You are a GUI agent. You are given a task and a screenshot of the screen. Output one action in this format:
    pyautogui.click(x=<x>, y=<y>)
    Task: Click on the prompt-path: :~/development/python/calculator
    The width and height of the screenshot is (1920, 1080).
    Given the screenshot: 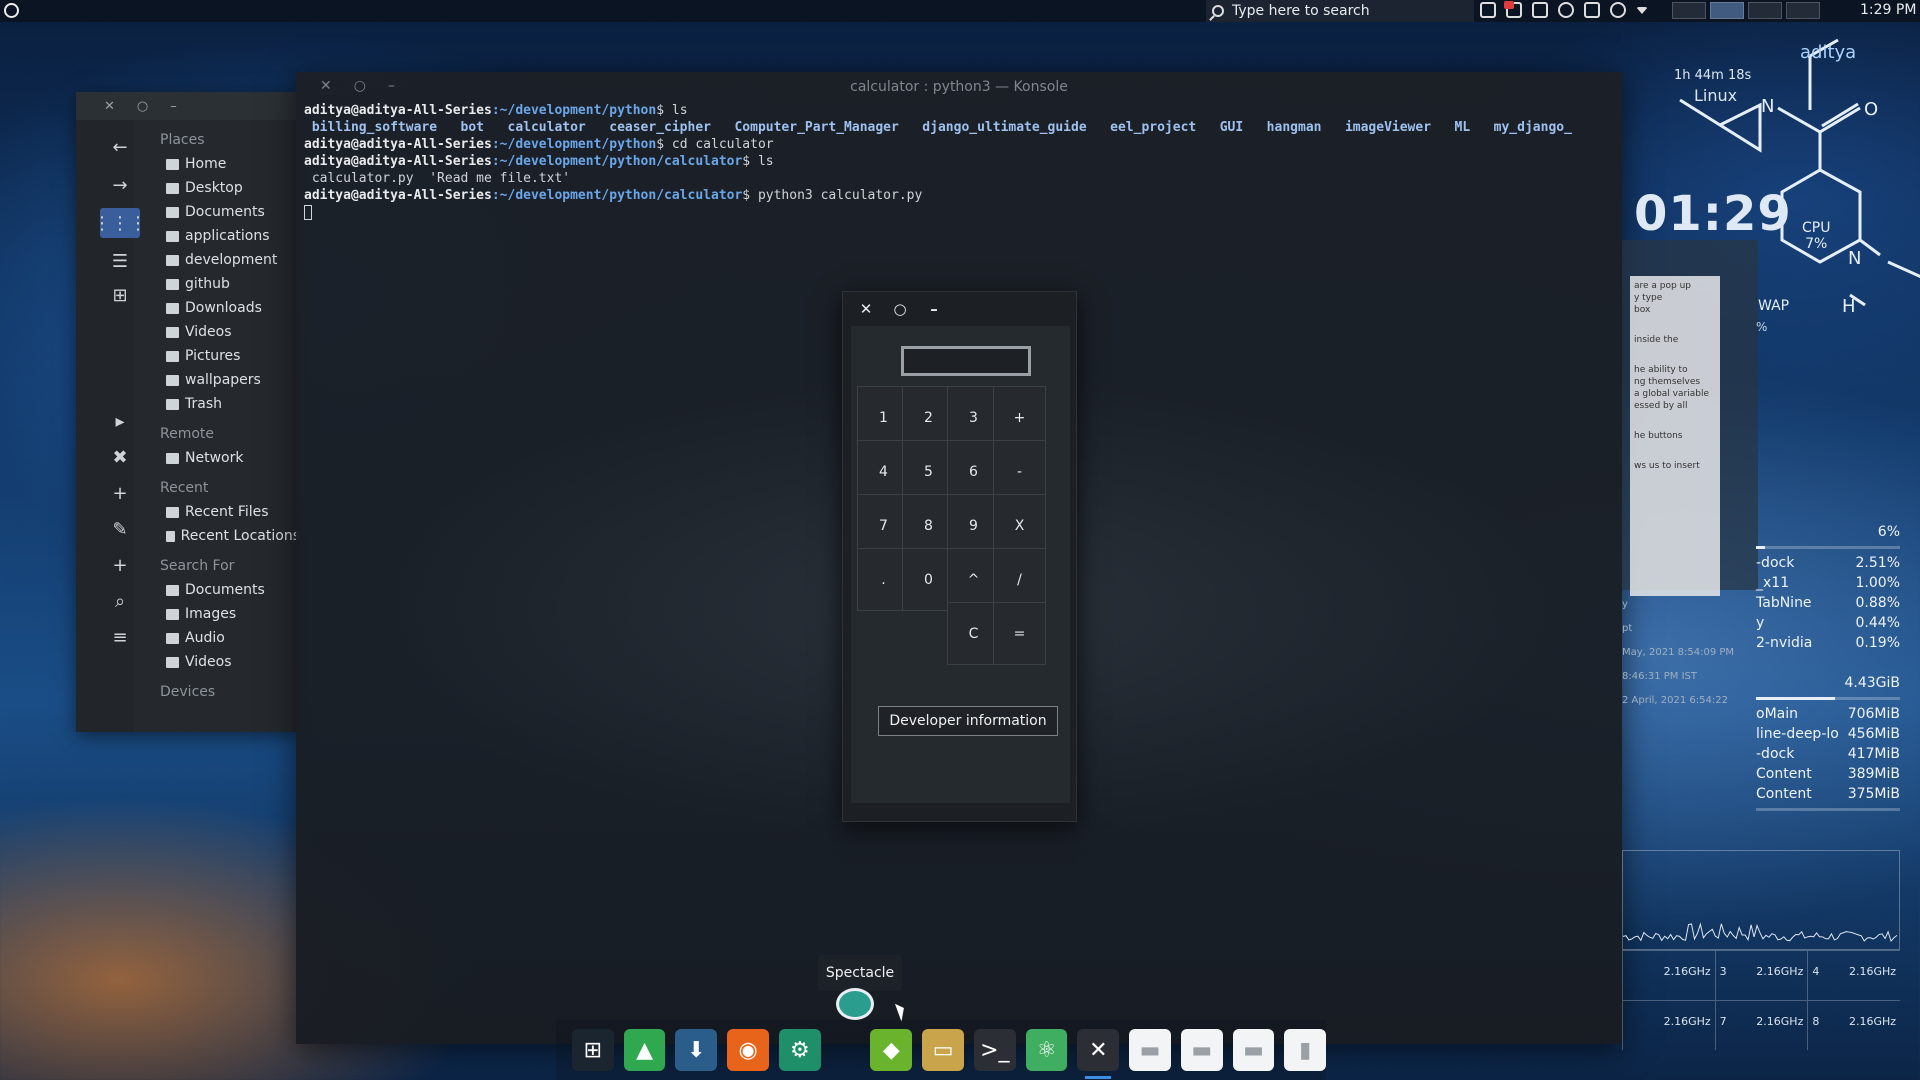 What is the action you would take?
    pyautogui.click(x=617, y=195)
    